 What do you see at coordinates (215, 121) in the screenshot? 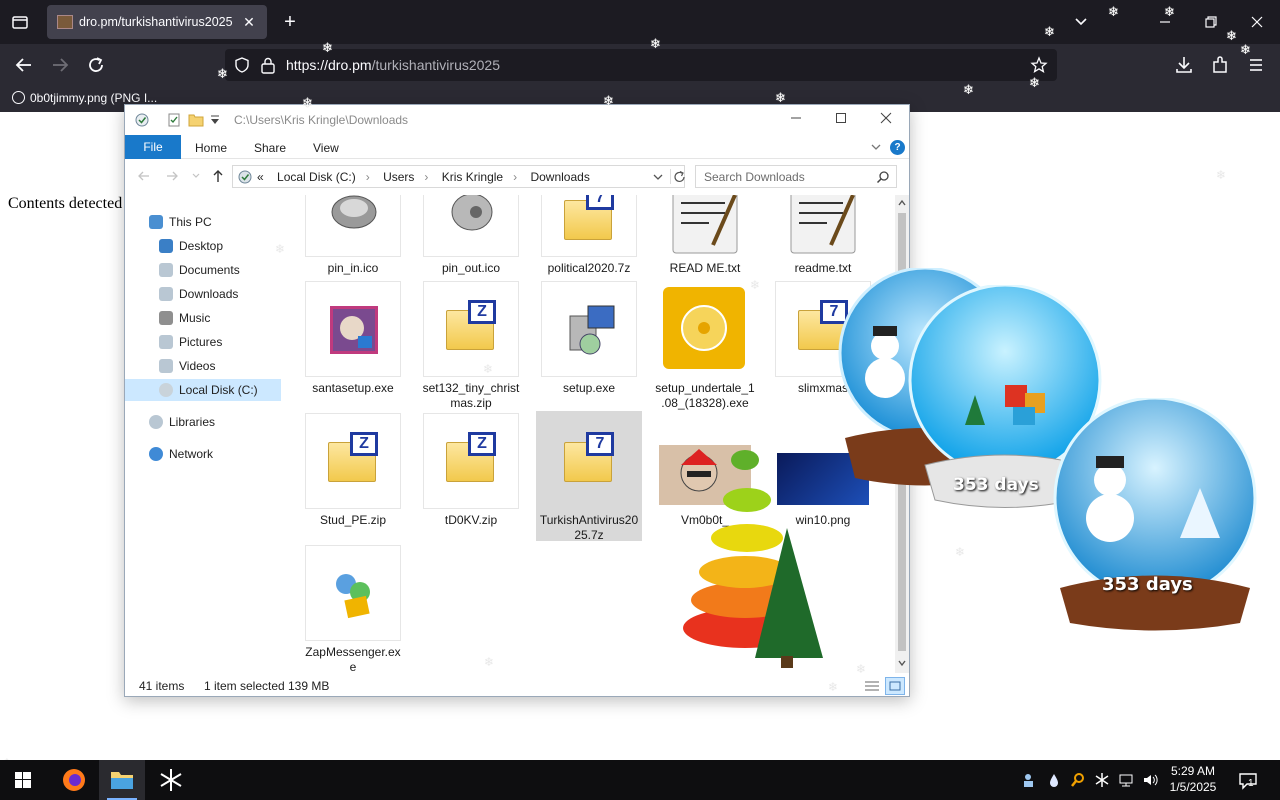
I see `customize-toolbar-icon` at bounding box center [215, 121].